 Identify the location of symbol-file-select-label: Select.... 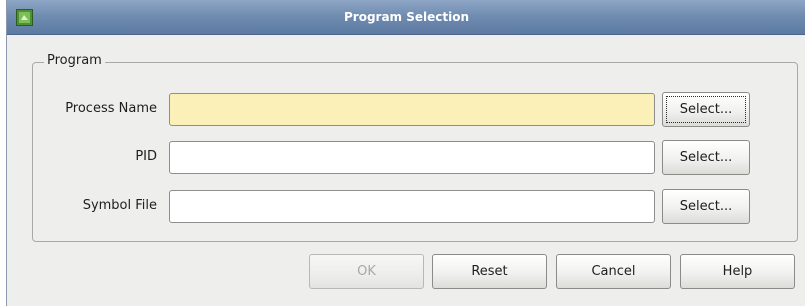
(706, 206).